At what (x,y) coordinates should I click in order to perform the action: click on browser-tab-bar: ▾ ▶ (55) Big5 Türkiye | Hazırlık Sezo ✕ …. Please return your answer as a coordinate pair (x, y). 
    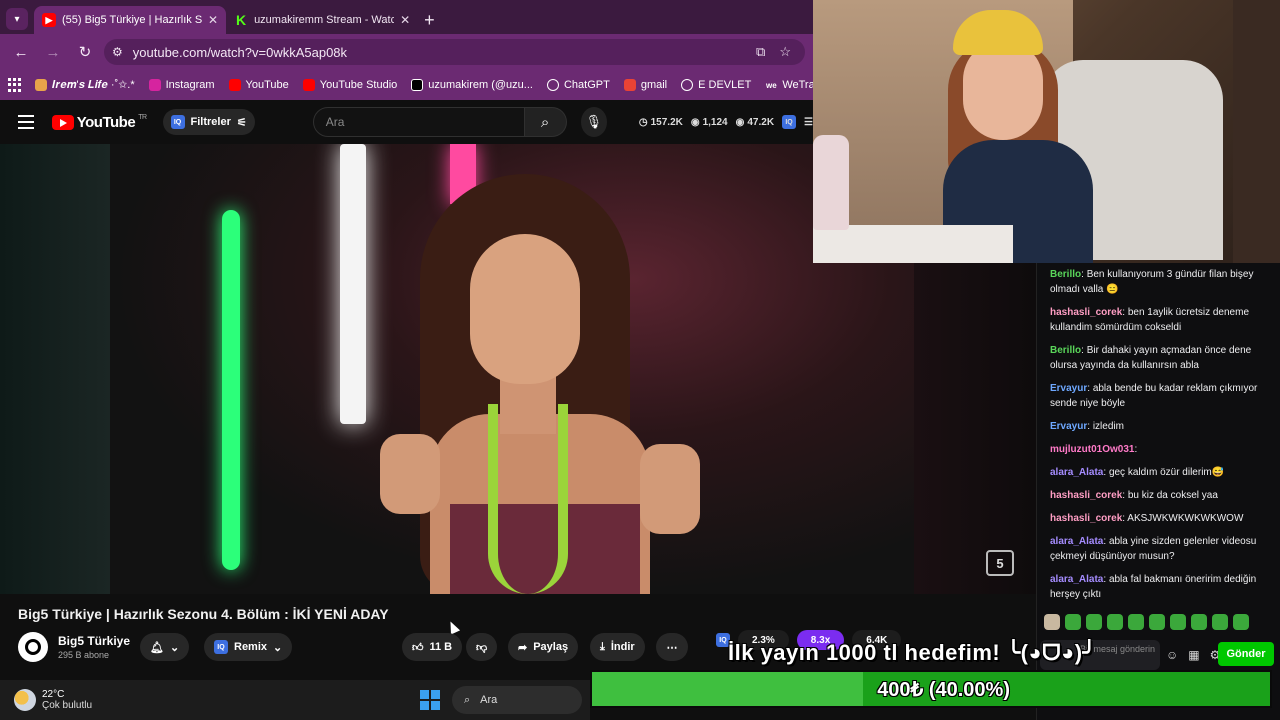
    Looking at the image, I should click on (406, 17).